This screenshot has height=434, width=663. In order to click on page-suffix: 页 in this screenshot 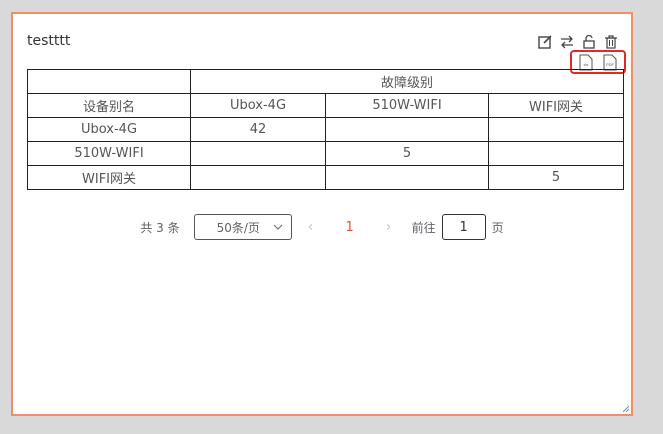, I will do `click(497, 227)`.